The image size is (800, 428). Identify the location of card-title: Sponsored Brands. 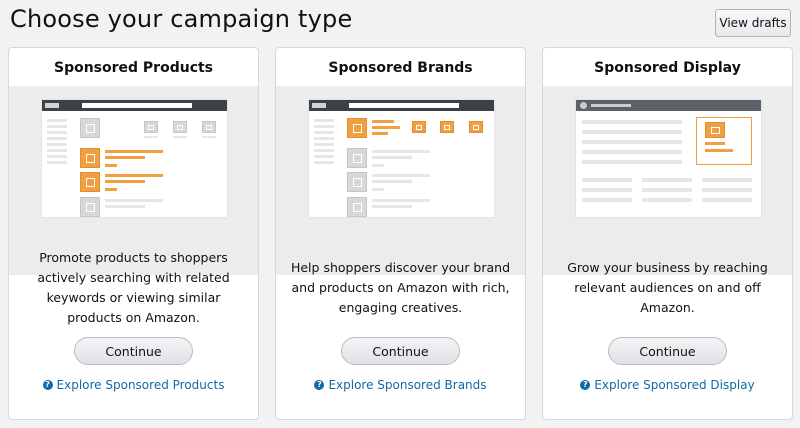
(400, 68).